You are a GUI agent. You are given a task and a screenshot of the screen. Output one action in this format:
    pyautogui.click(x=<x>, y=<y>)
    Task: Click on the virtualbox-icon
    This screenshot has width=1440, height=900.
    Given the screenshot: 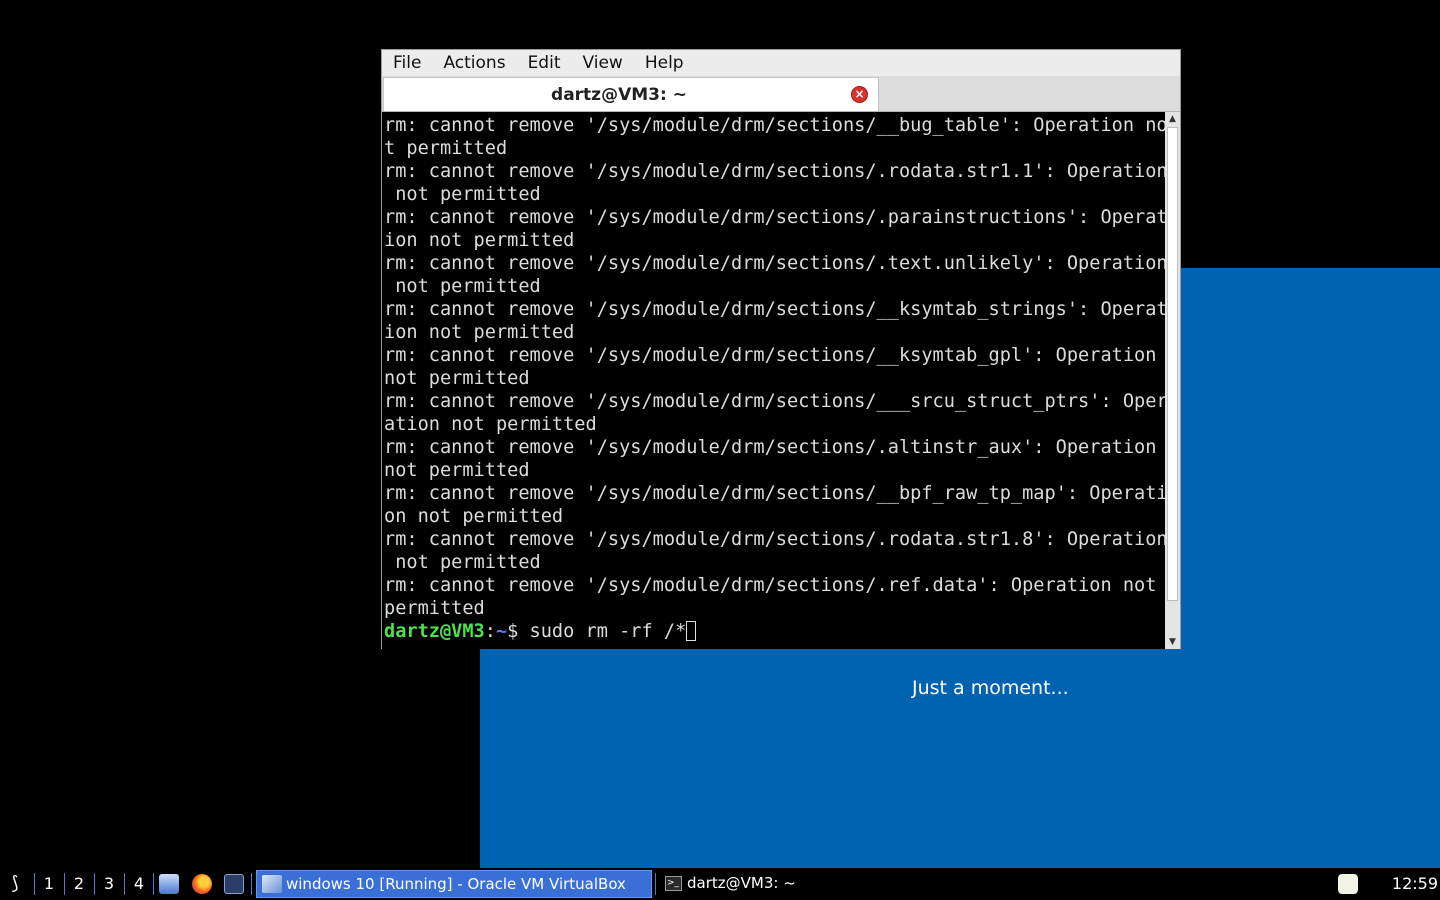 What is the action you would take?
    pyautogui.click(x=272, y=884)
    